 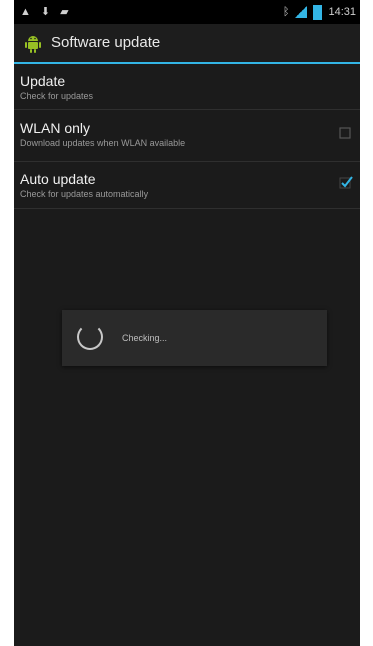 What do you see at coordinates (64, 12) in the screenshot?
I see `usb-icon: ▰` at bounding box center [64, 12].